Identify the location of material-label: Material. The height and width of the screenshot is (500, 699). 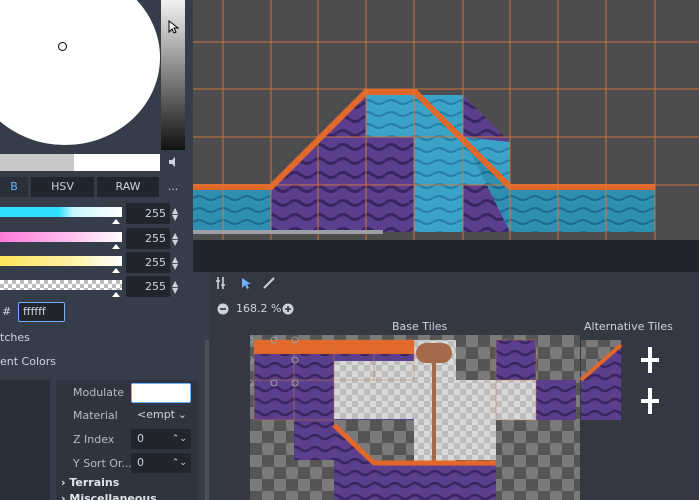
(95, 415).